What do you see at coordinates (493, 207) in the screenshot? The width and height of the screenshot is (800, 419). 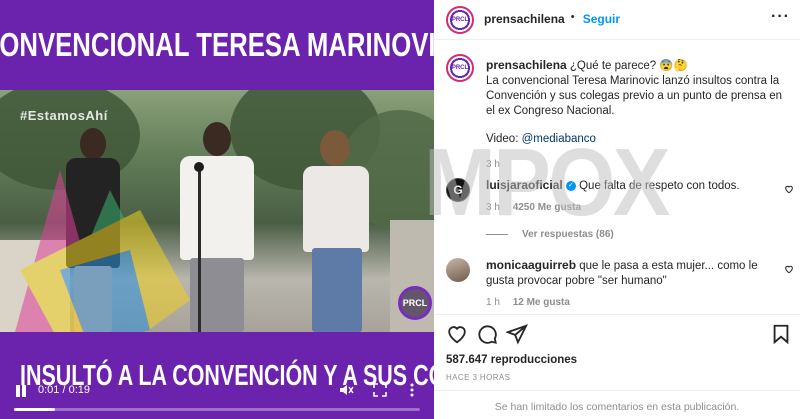 I see `comment-time: 3 h` at bounding box center [493, 207].